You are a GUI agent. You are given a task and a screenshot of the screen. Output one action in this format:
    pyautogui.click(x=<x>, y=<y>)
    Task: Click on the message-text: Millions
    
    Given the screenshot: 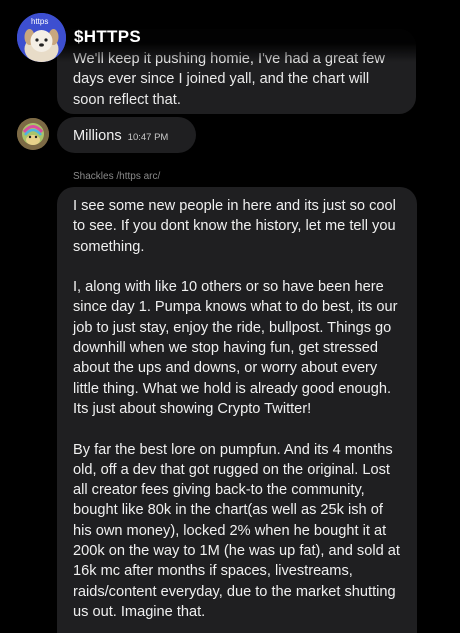 What is the action you would take?
    pyautogui.click(x=97, y=136)
    